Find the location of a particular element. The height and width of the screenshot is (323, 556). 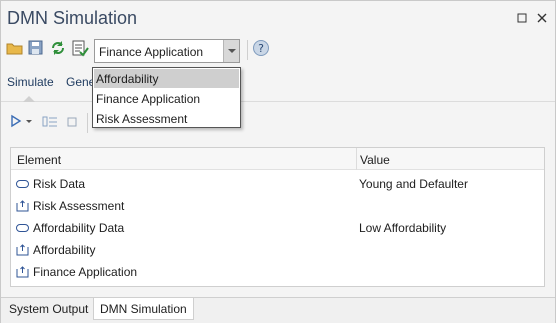

table-row: Affordability is located at coordinates (277, 250).